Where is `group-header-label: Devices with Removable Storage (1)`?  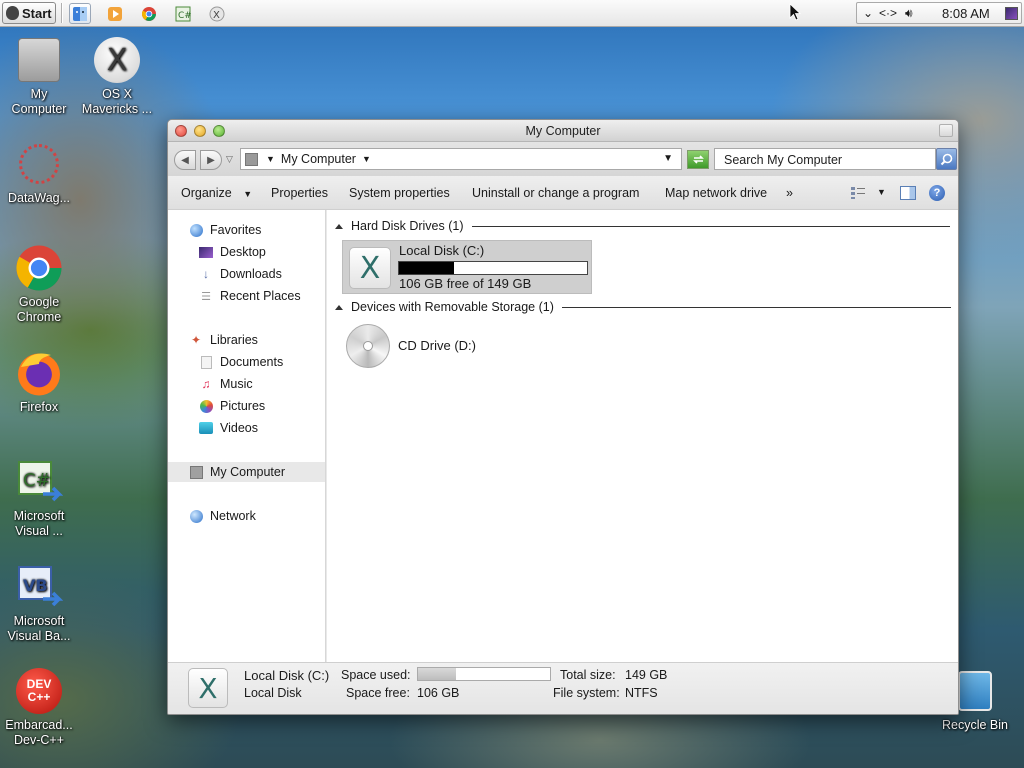 group-header-label: Devices with Removable Storage (1) is located at coordinates (452, 307).